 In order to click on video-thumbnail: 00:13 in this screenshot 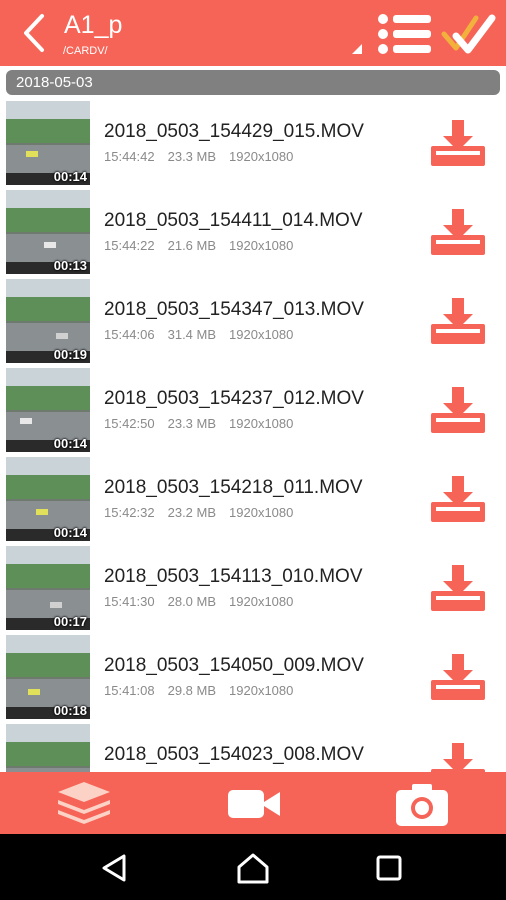, I will do `click(48, 232)`.